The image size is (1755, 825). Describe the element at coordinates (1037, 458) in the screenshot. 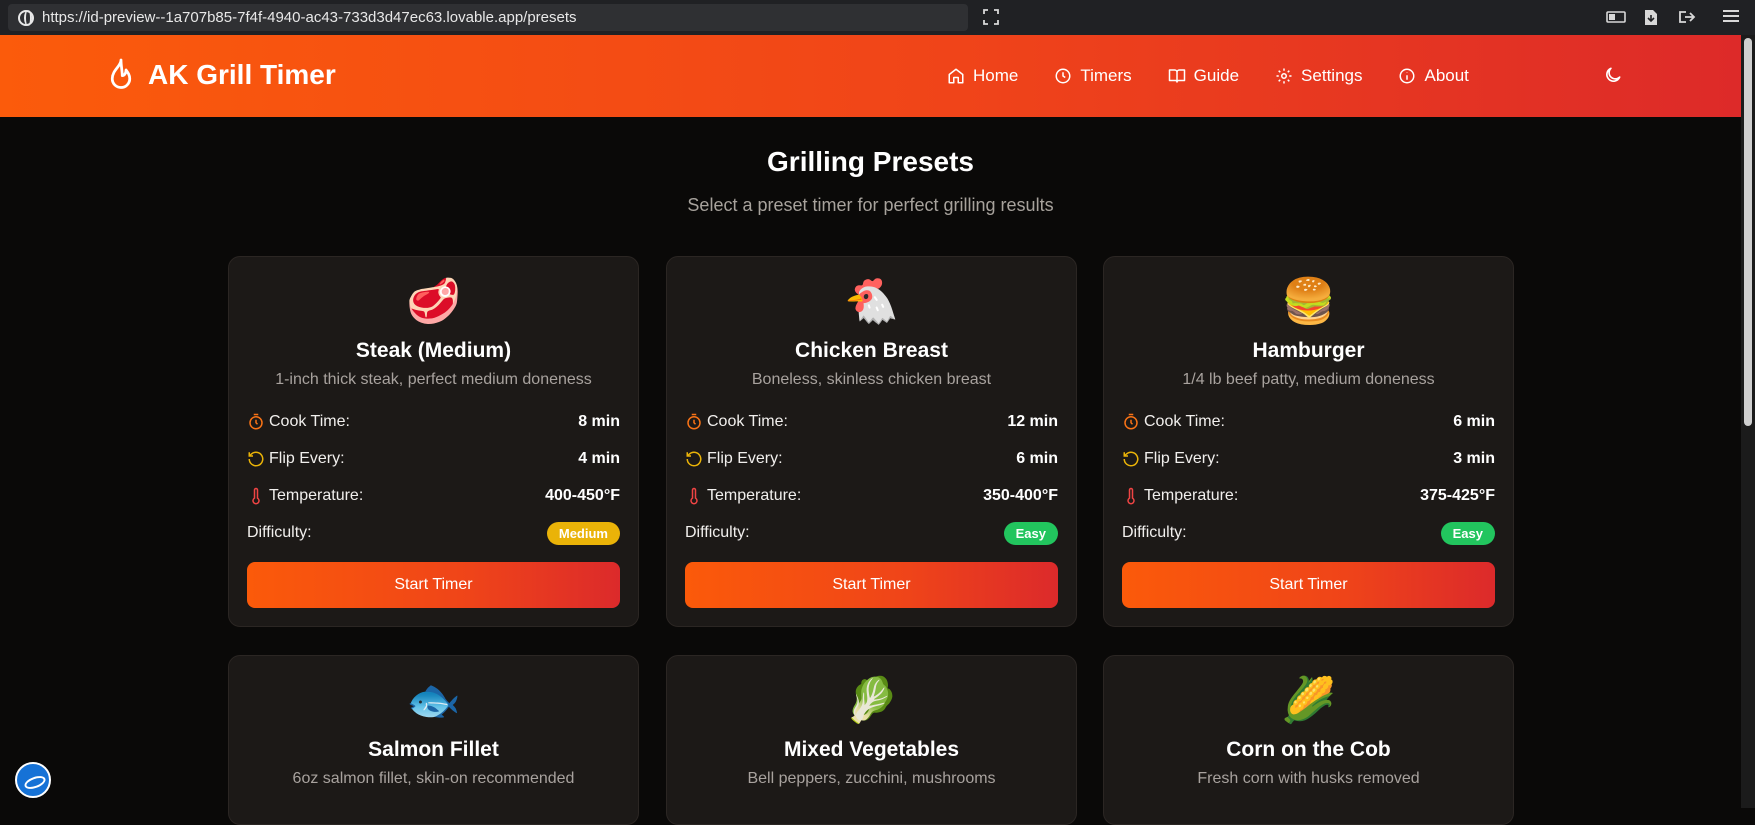

I see `flip-value: 6 min` at that location.